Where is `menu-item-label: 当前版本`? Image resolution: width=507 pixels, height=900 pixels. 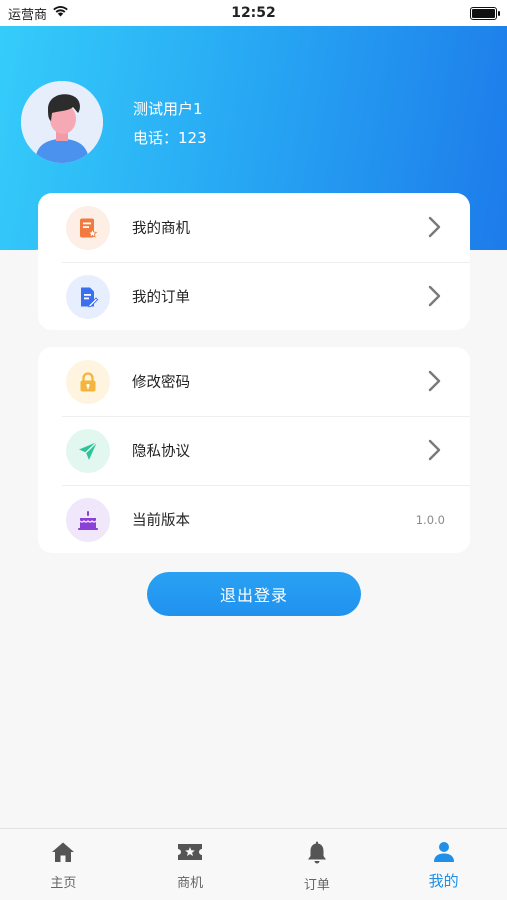 menu-item-label: 当前版本 is located at coordinates (161, 521).